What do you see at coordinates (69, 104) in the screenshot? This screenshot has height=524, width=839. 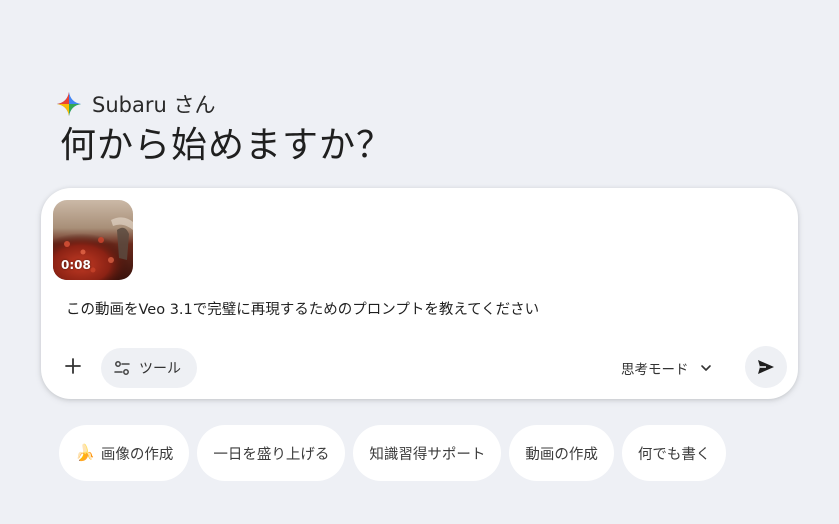 I see `gemini-sparkle-icon` at bounding box center [69, 104].